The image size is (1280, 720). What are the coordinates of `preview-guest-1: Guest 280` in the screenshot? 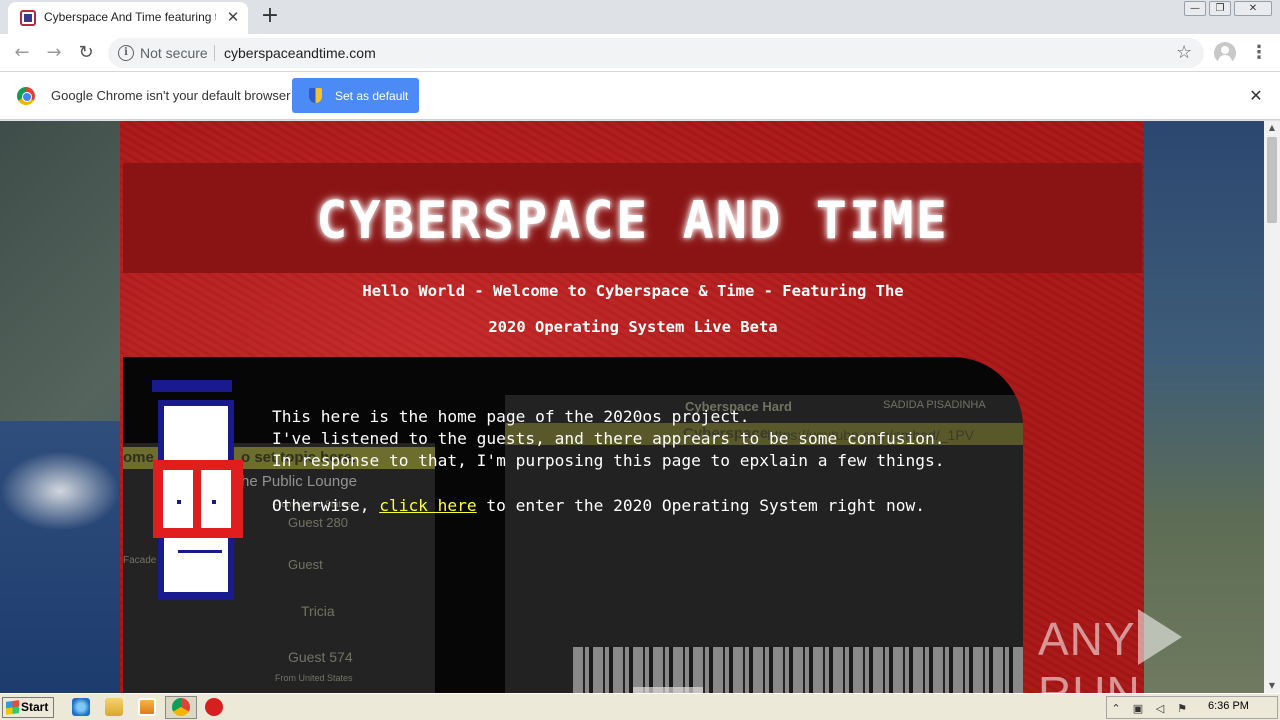 It's located at (318, 522).